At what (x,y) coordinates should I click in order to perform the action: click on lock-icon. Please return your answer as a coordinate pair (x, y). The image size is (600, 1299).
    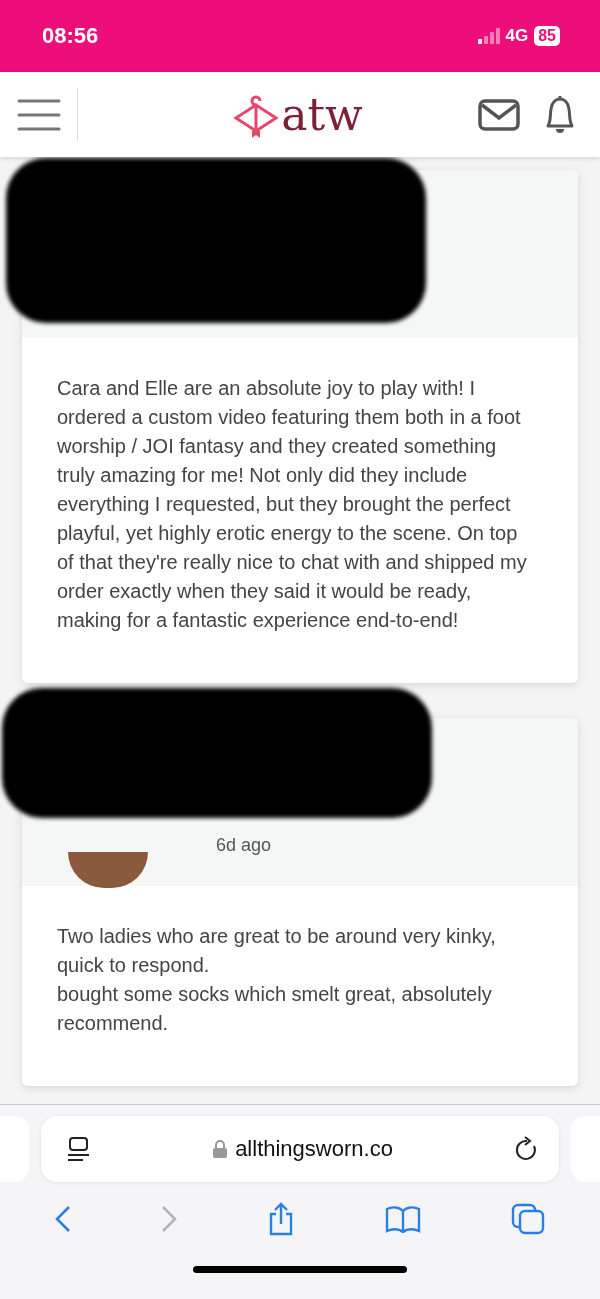
    Looking at the image, I should click on (220, 1149).